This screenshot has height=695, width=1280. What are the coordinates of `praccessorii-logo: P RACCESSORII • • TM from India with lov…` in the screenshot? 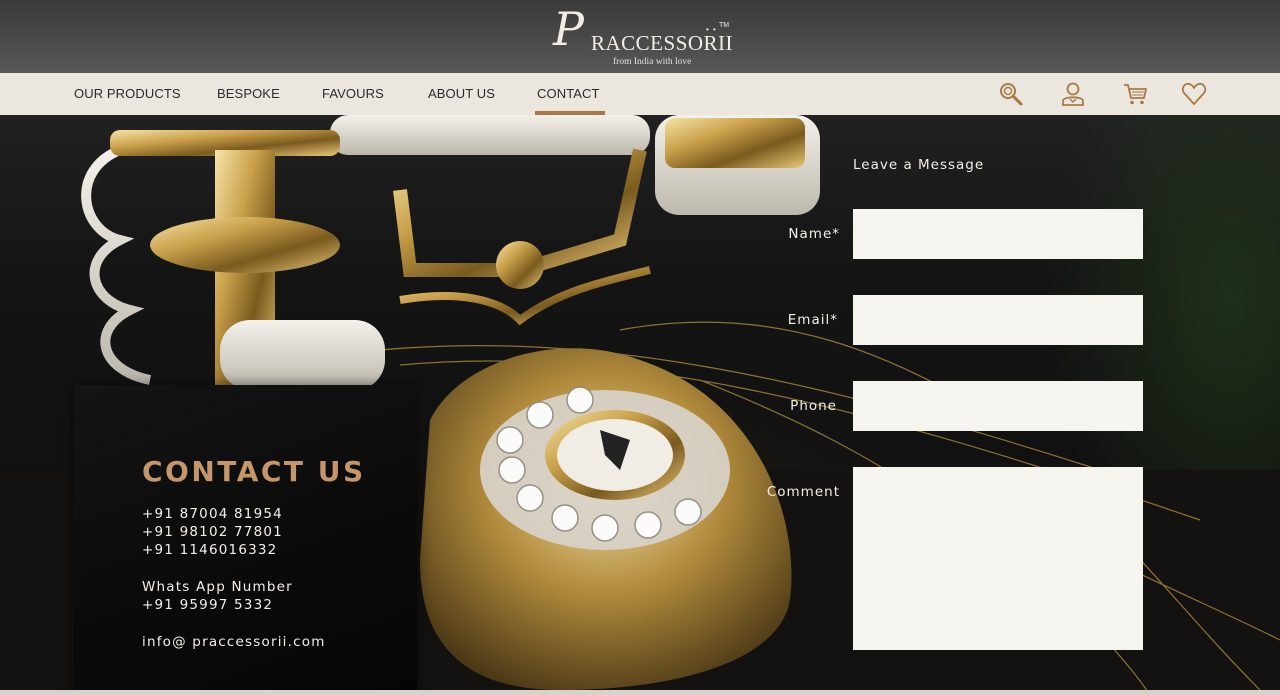 It's located at (642, 37).